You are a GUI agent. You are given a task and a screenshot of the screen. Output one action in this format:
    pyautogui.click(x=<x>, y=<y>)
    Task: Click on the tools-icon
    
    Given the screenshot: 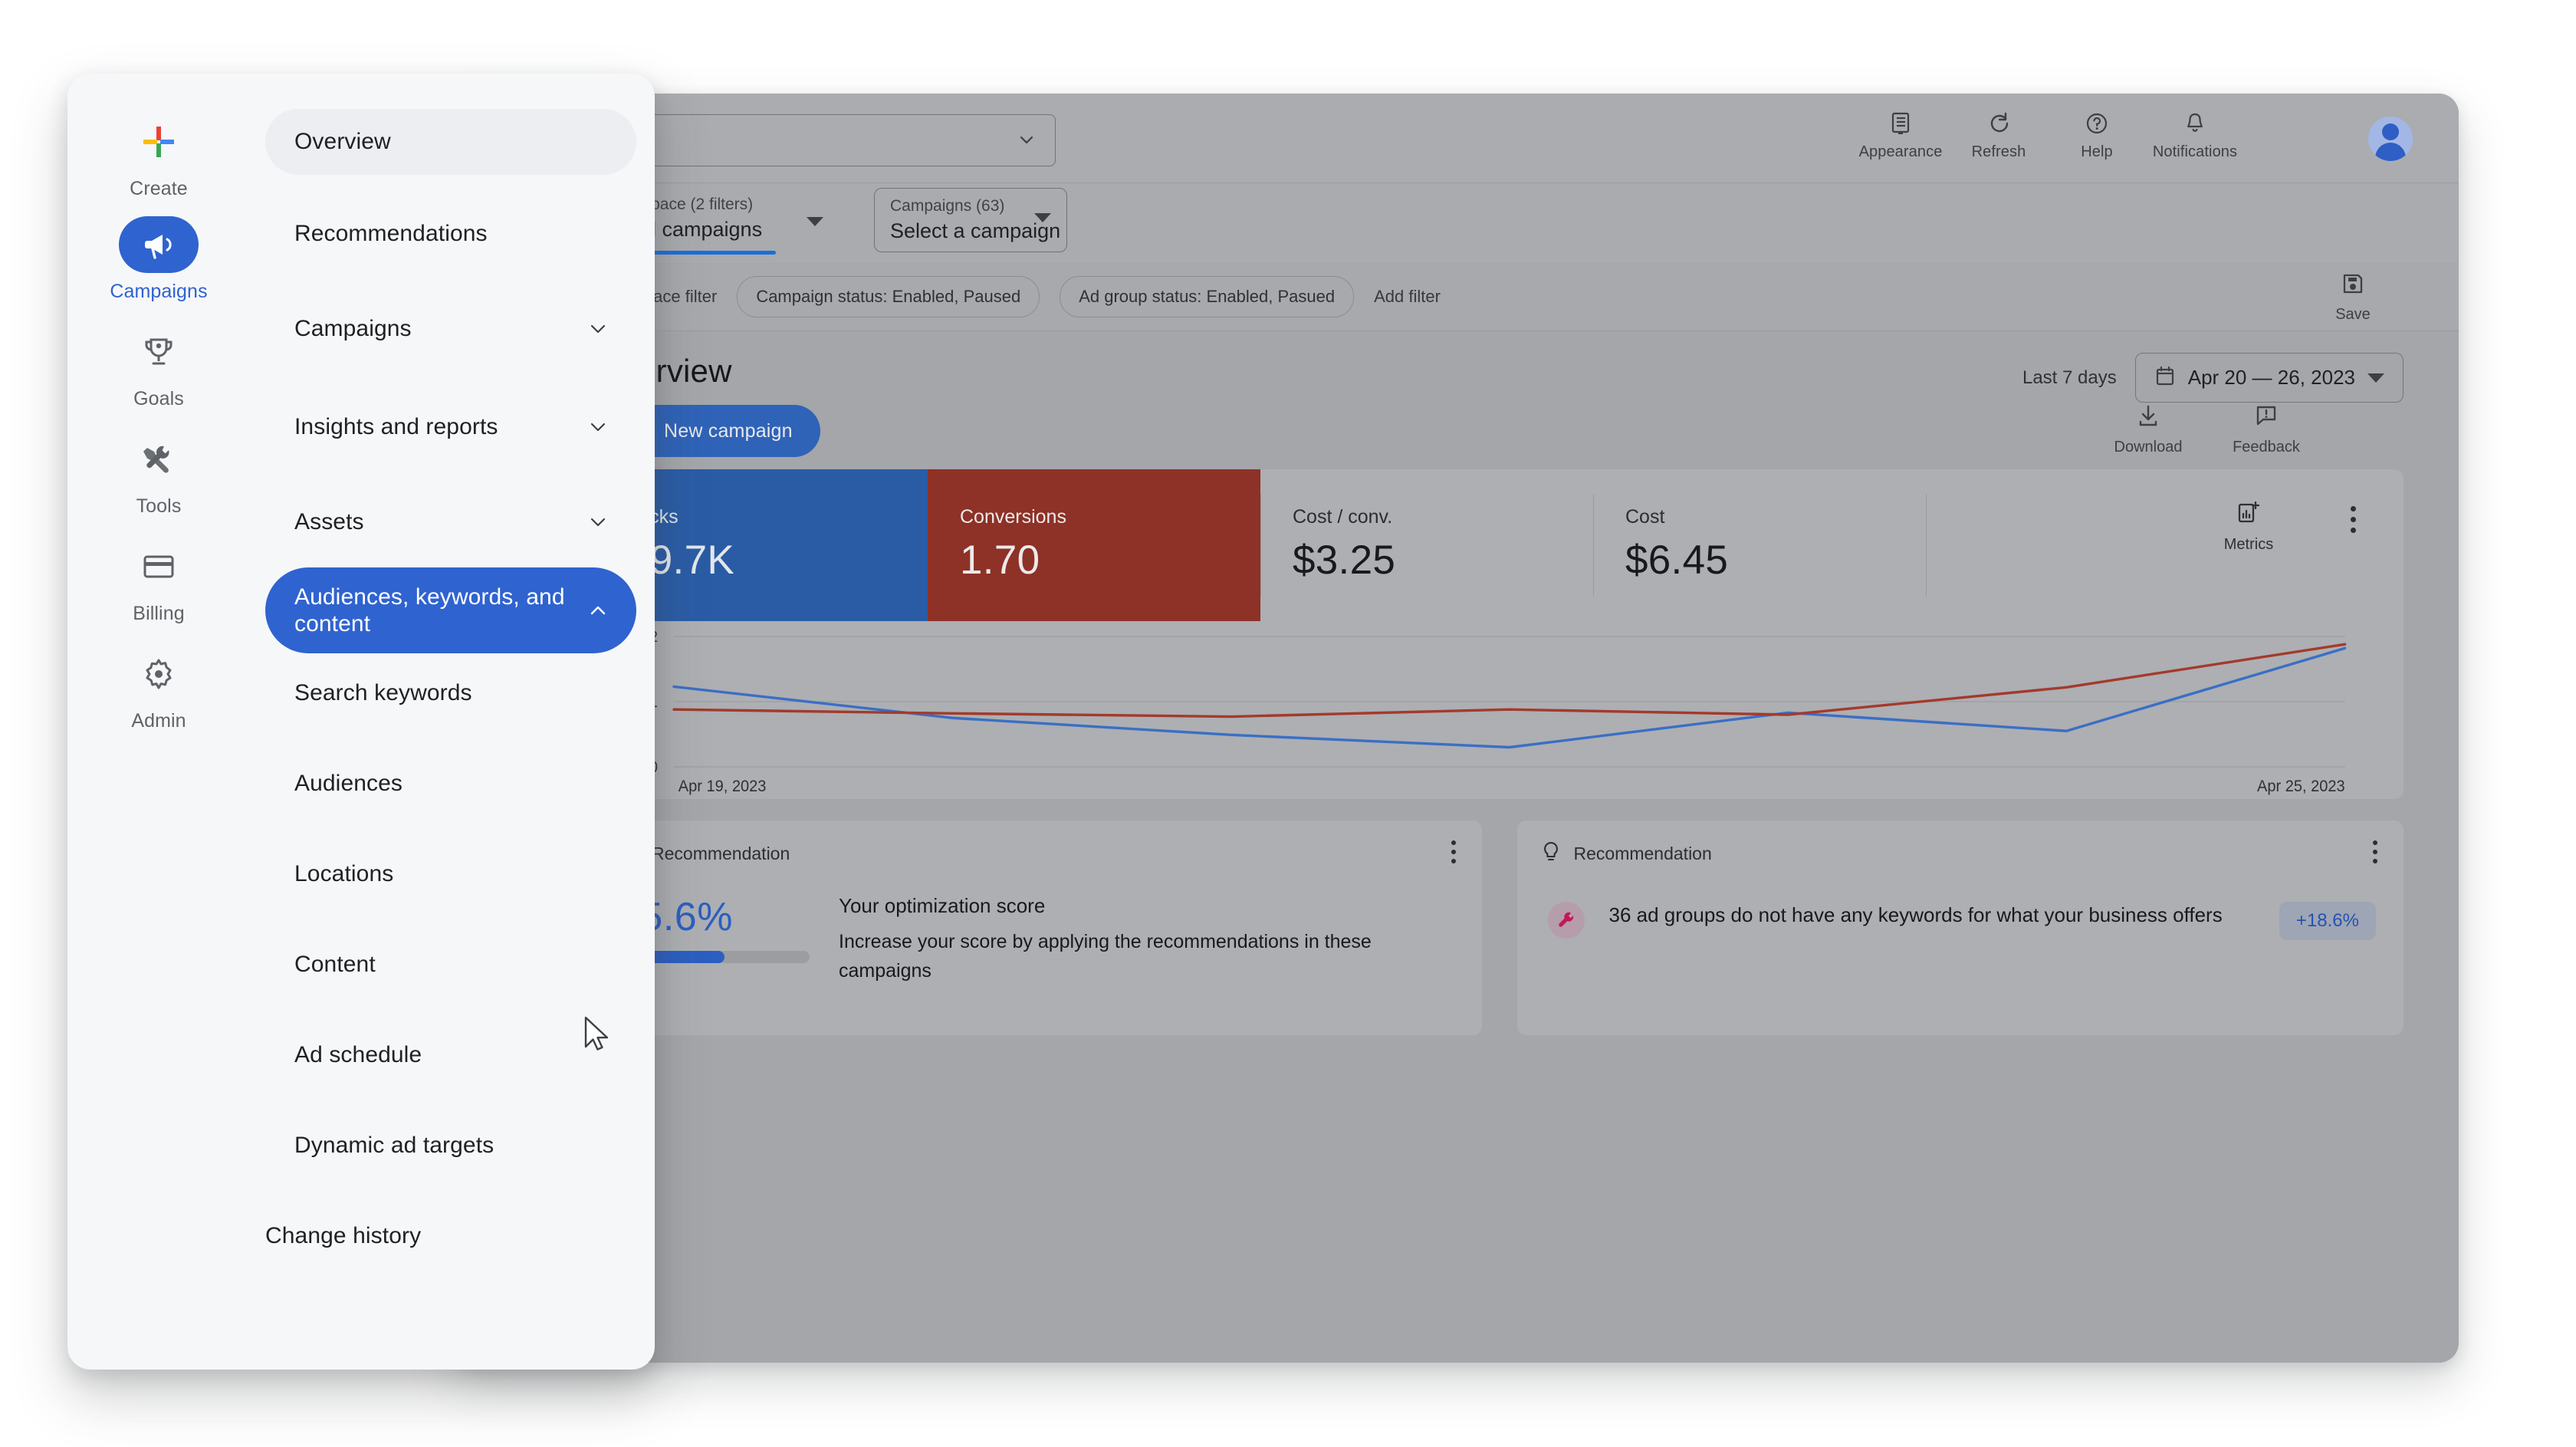 What is the action you would take?
    pyautogui.click(x=159, y=460)
    